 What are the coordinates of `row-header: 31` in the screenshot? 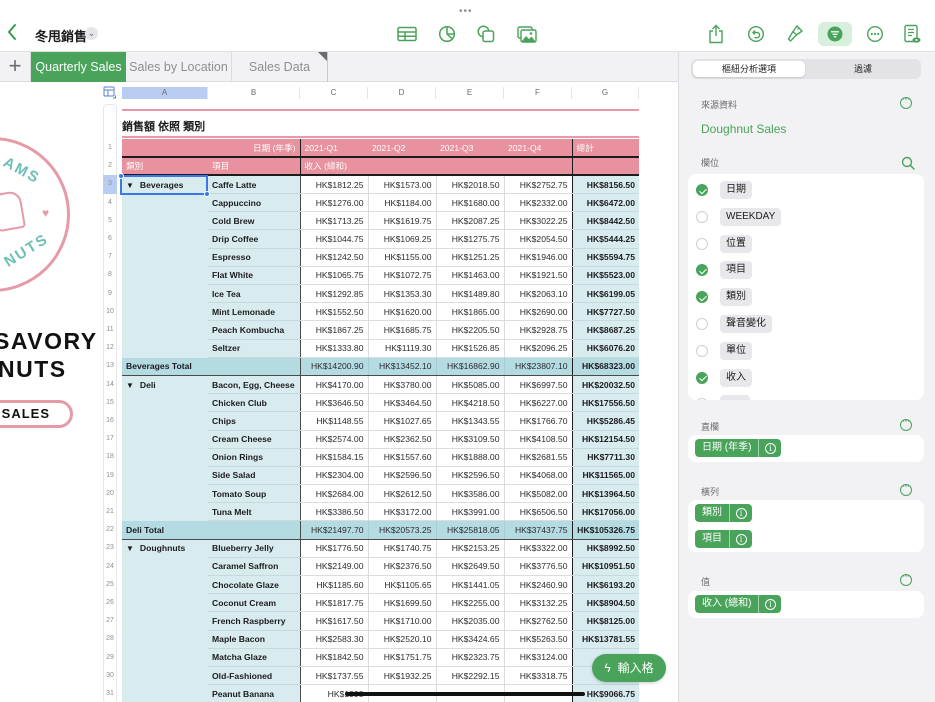 It's located at (110, 693).